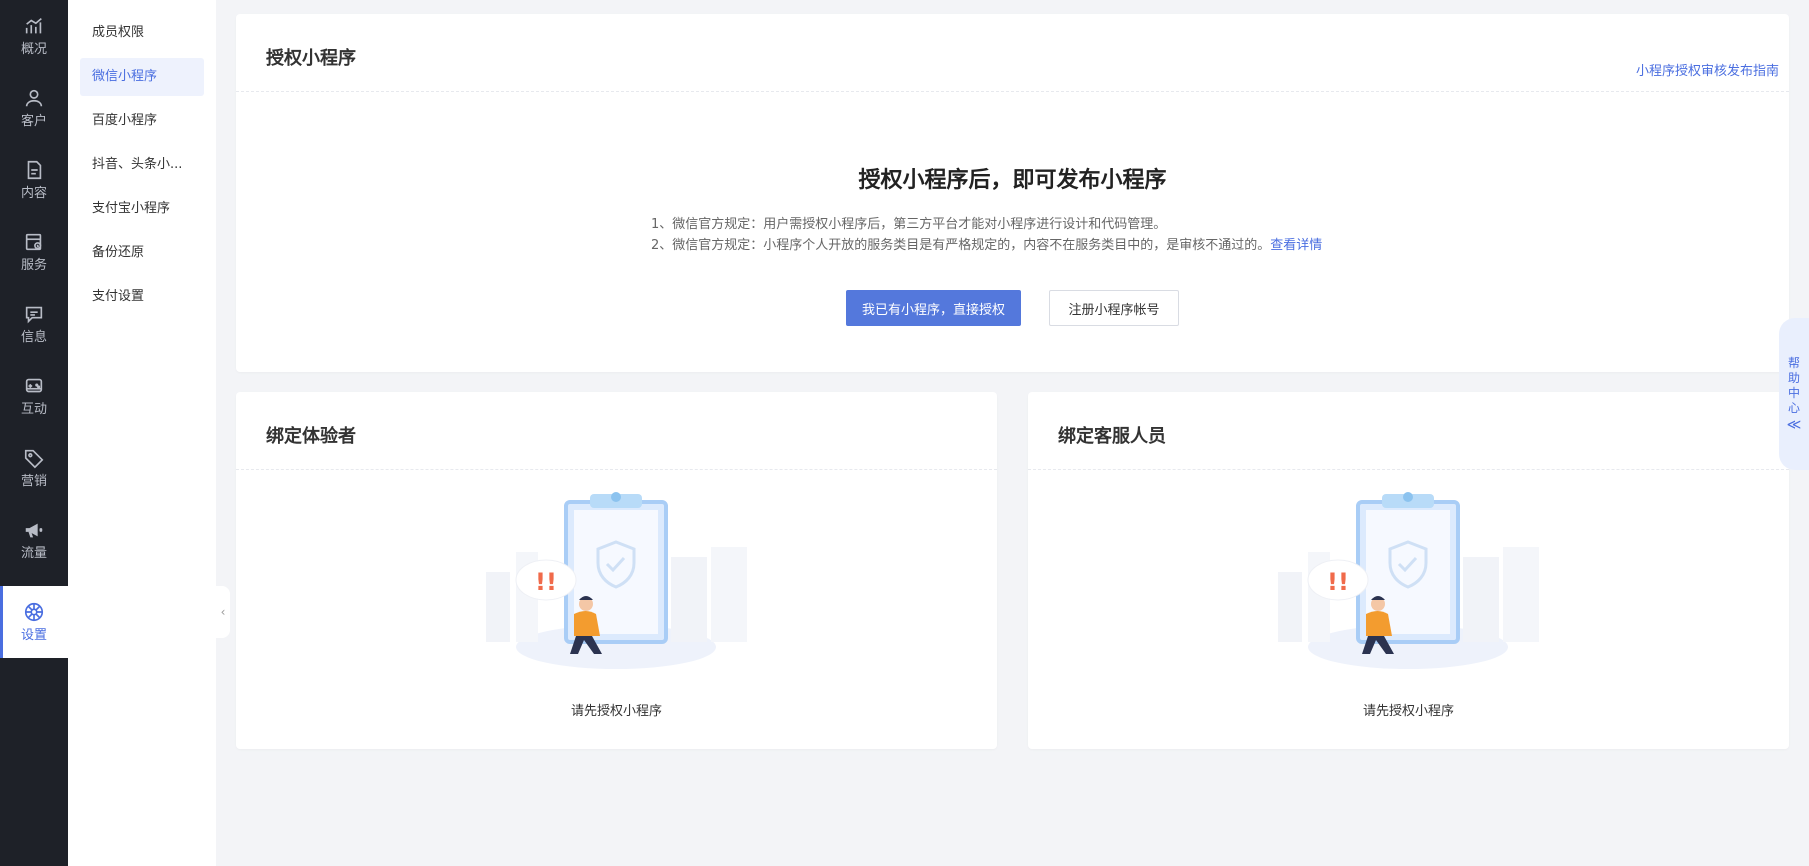  I want to click on chevron-left-icon: ‹, so click(223, 612).